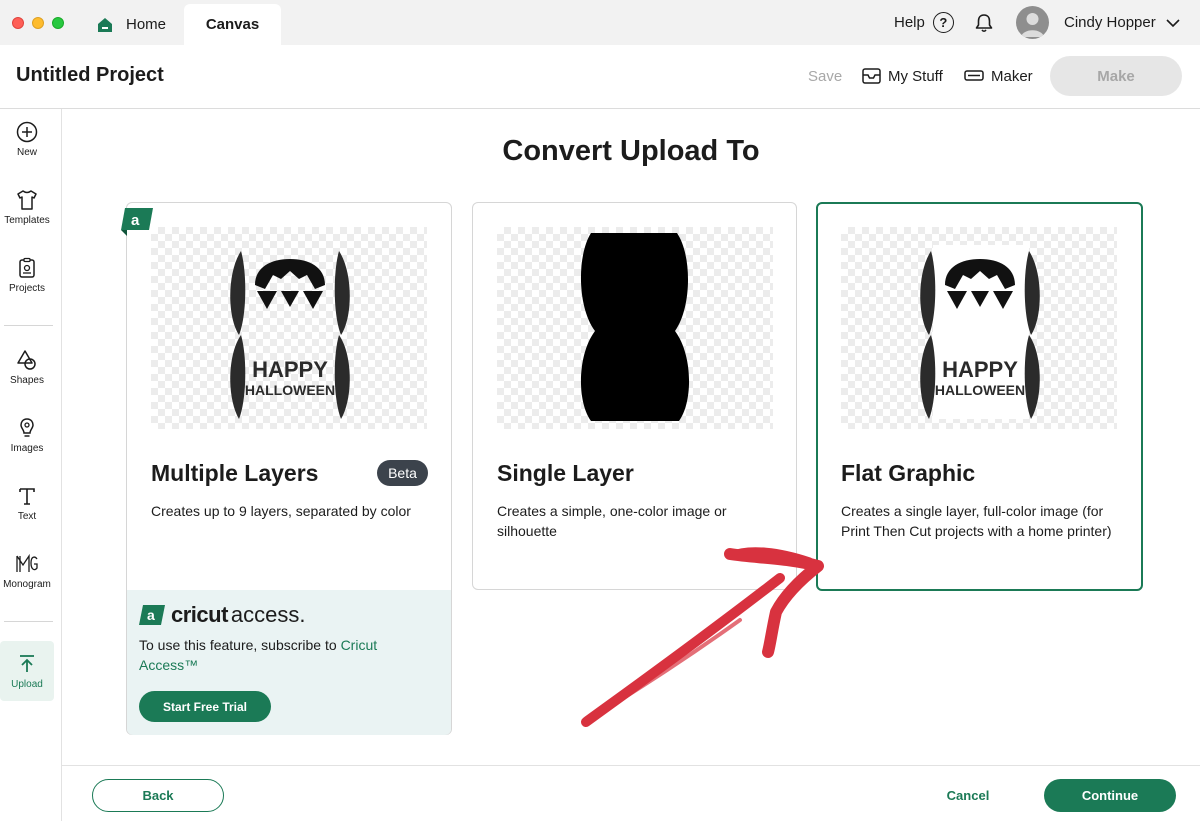  What do you see at coordinates (26, 152) in the screenshot?
I see `sidebar-label-new: New` at bounding box center [26, 152].